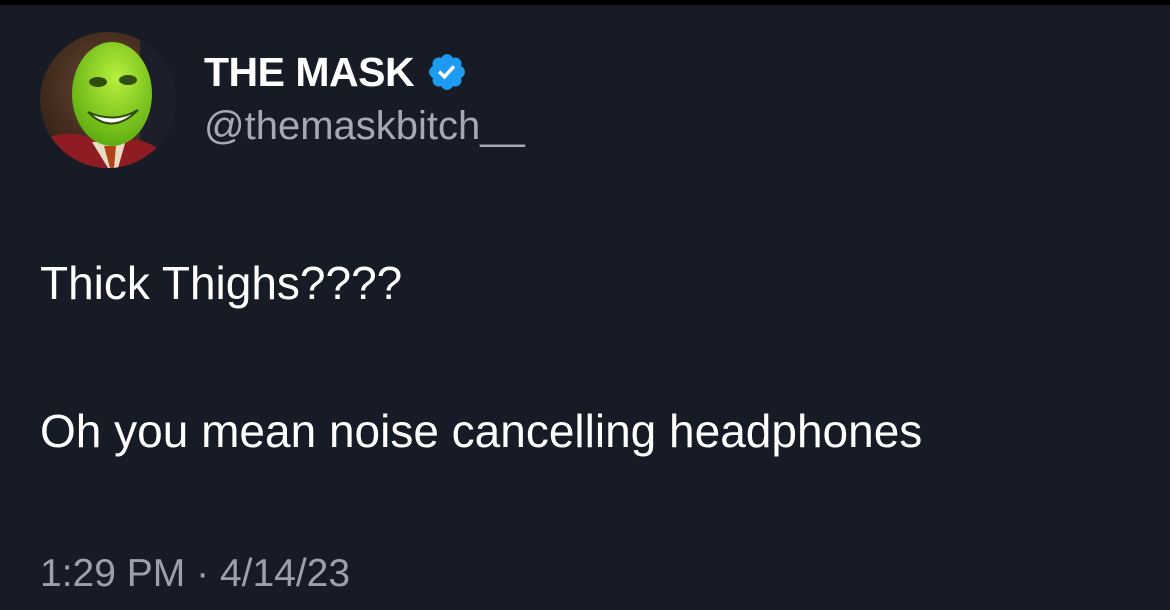  I want to click on tweet-timestamp: 1:29 PM · 4/14/23, so click(195, 574).